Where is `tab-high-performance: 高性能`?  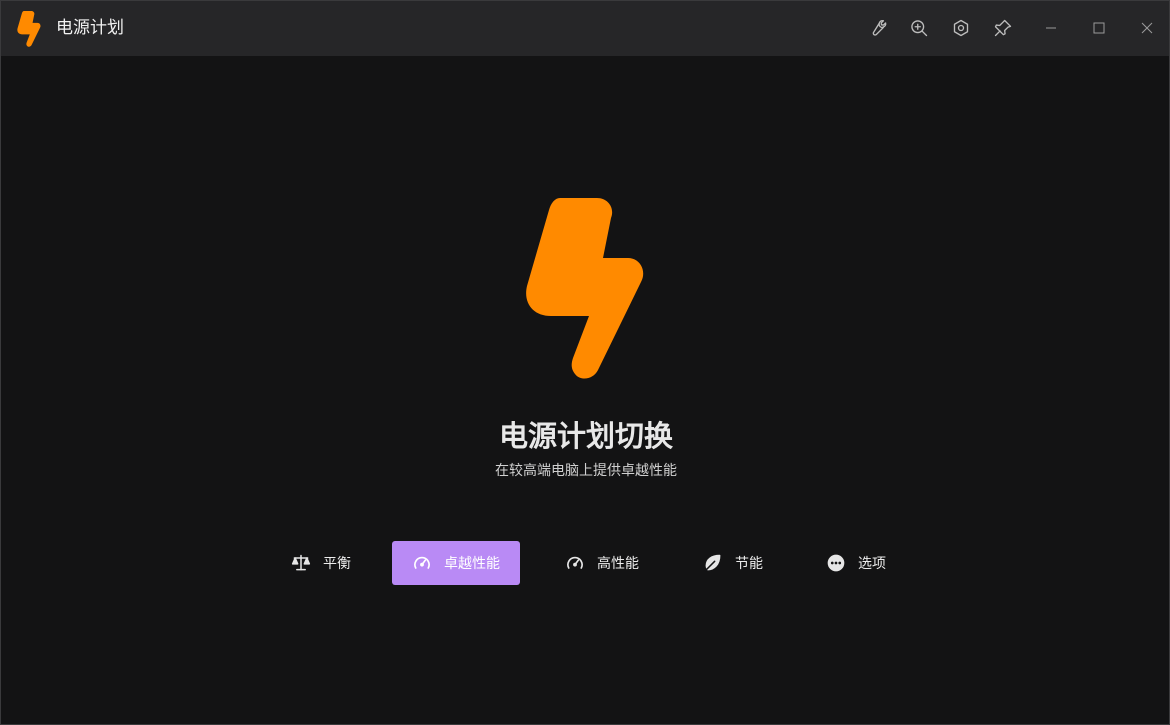
tab-high-performance: 高性能 is located at coordinates (602, 563).